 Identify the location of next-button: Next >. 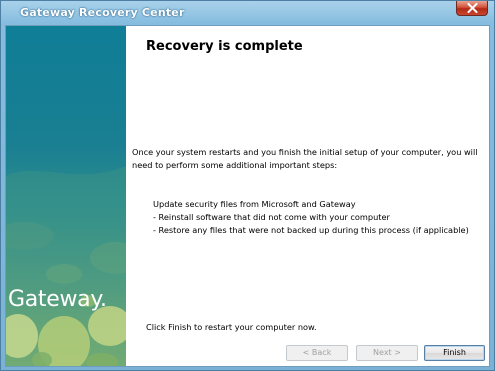
(387, 353).